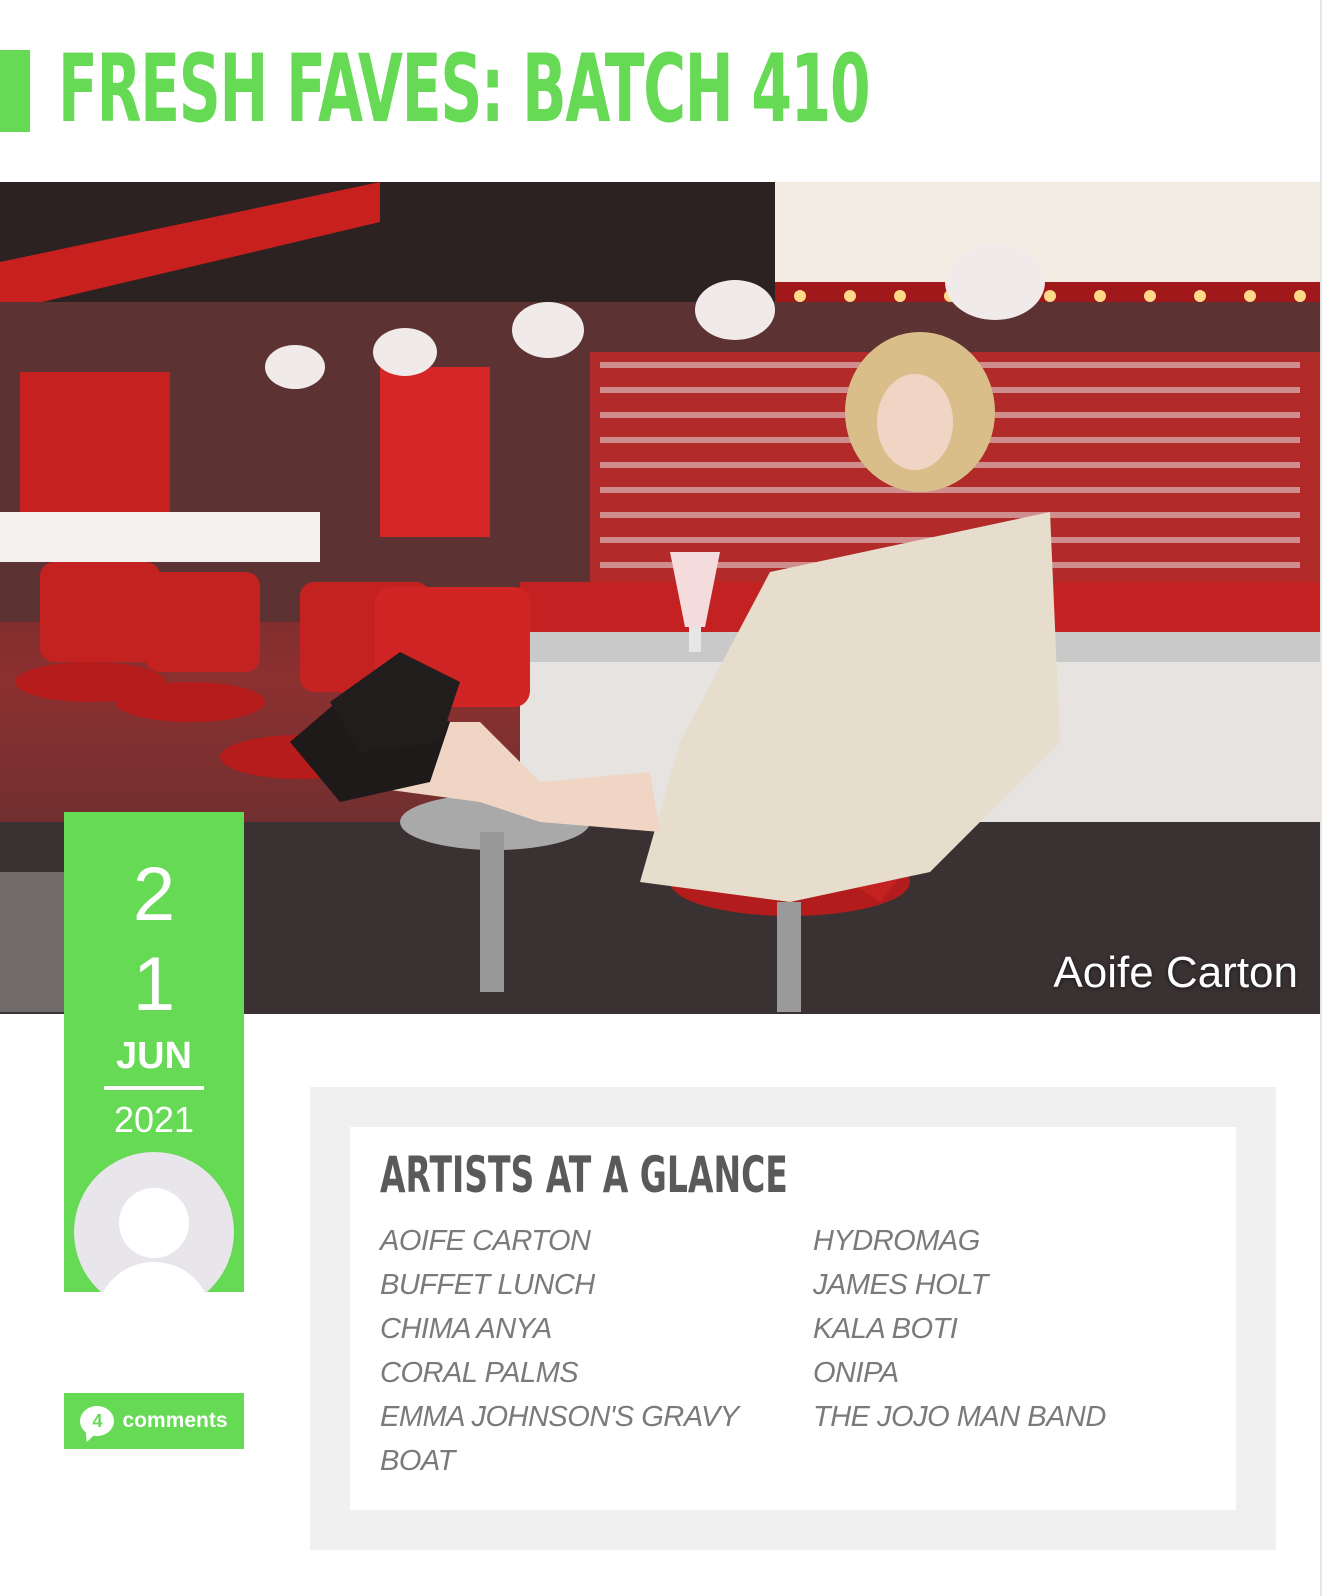 The height and width of the screenshot is (1596, 1322). What do you see at coordinates (175, 1420) in the screenshot?
I see `comments-label: comments` at bounding box center [175, 1420].